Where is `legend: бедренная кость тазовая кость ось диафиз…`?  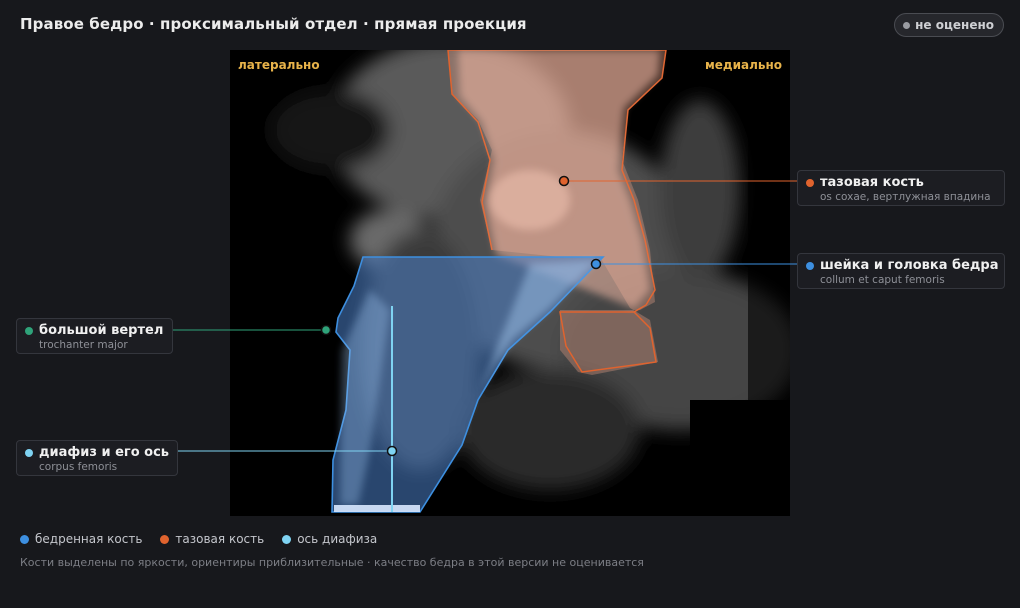 legend: бедренная кость тазовая кость ось диафиз… is located at coordinates (198, 539).